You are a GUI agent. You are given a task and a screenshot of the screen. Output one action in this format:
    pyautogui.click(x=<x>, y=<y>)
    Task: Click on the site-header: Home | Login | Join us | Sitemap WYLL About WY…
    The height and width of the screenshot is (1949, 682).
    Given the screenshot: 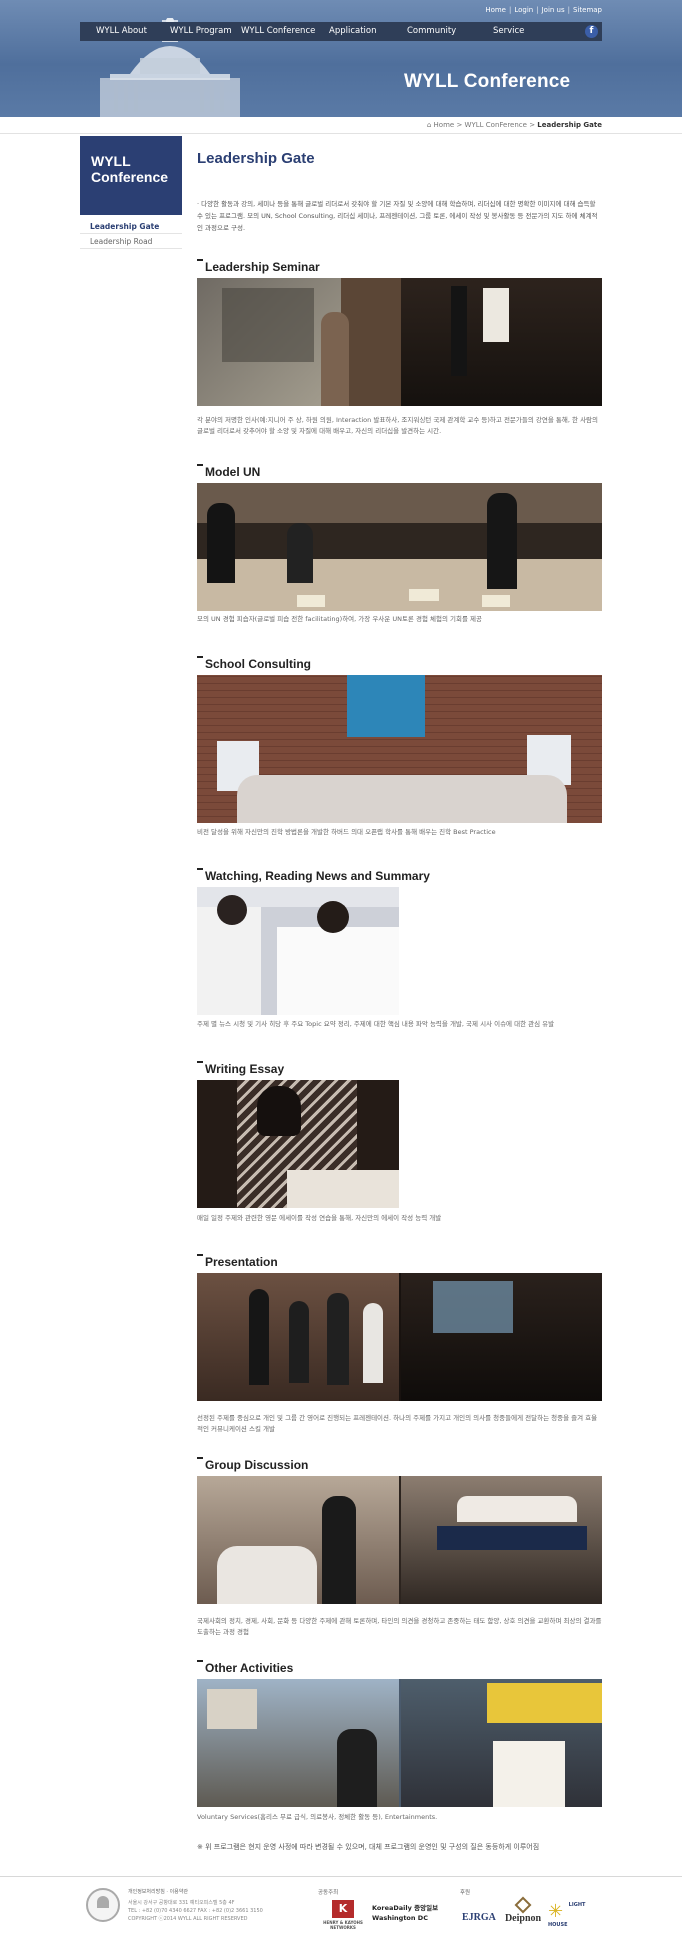 What is the action you would take?
    pyautogui.click(x=341, y=58)
    